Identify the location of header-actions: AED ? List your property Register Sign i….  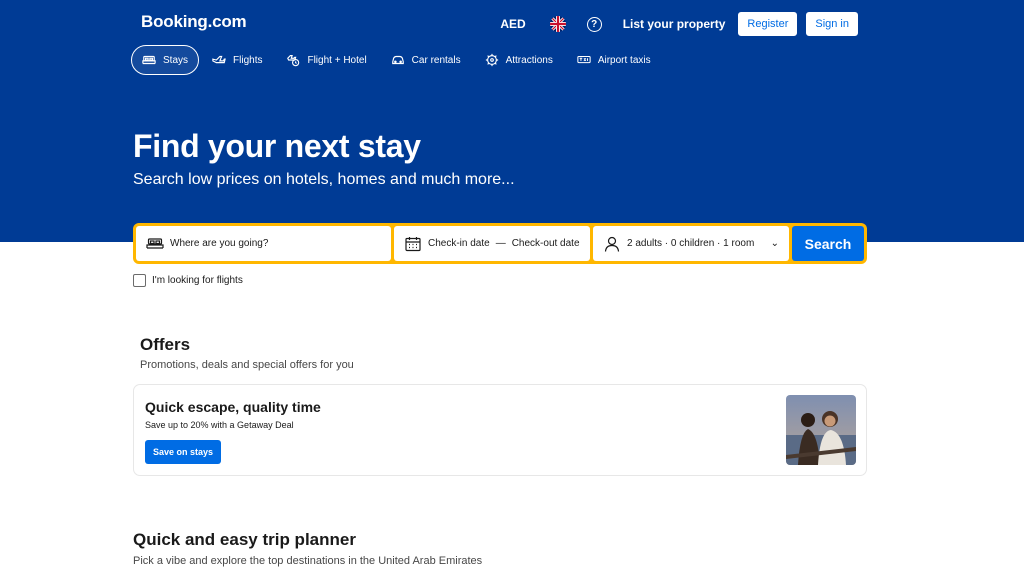
(679, 24).